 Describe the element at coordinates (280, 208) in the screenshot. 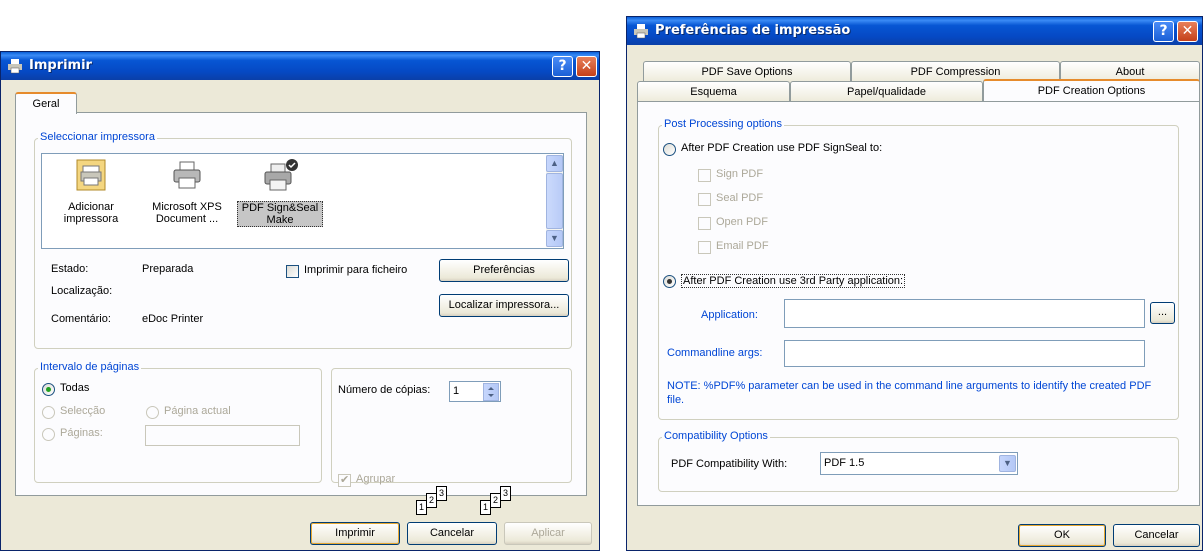

I see `printer-name: PDF Sign&Seal` at that location.